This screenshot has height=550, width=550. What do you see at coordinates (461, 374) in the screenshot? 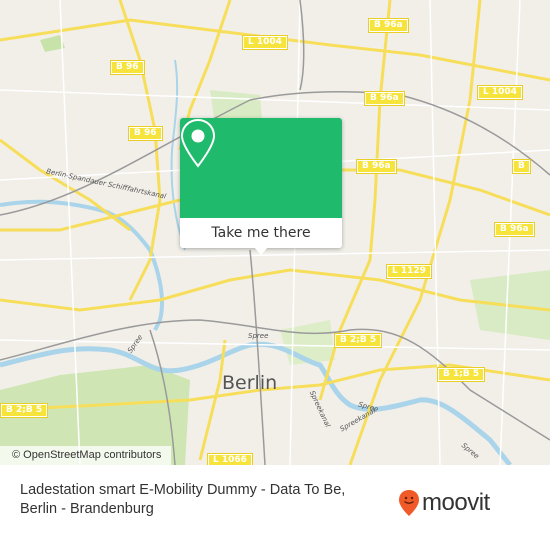
I see `road-shield: B 1;B 5` at bounding box center [461, 374].